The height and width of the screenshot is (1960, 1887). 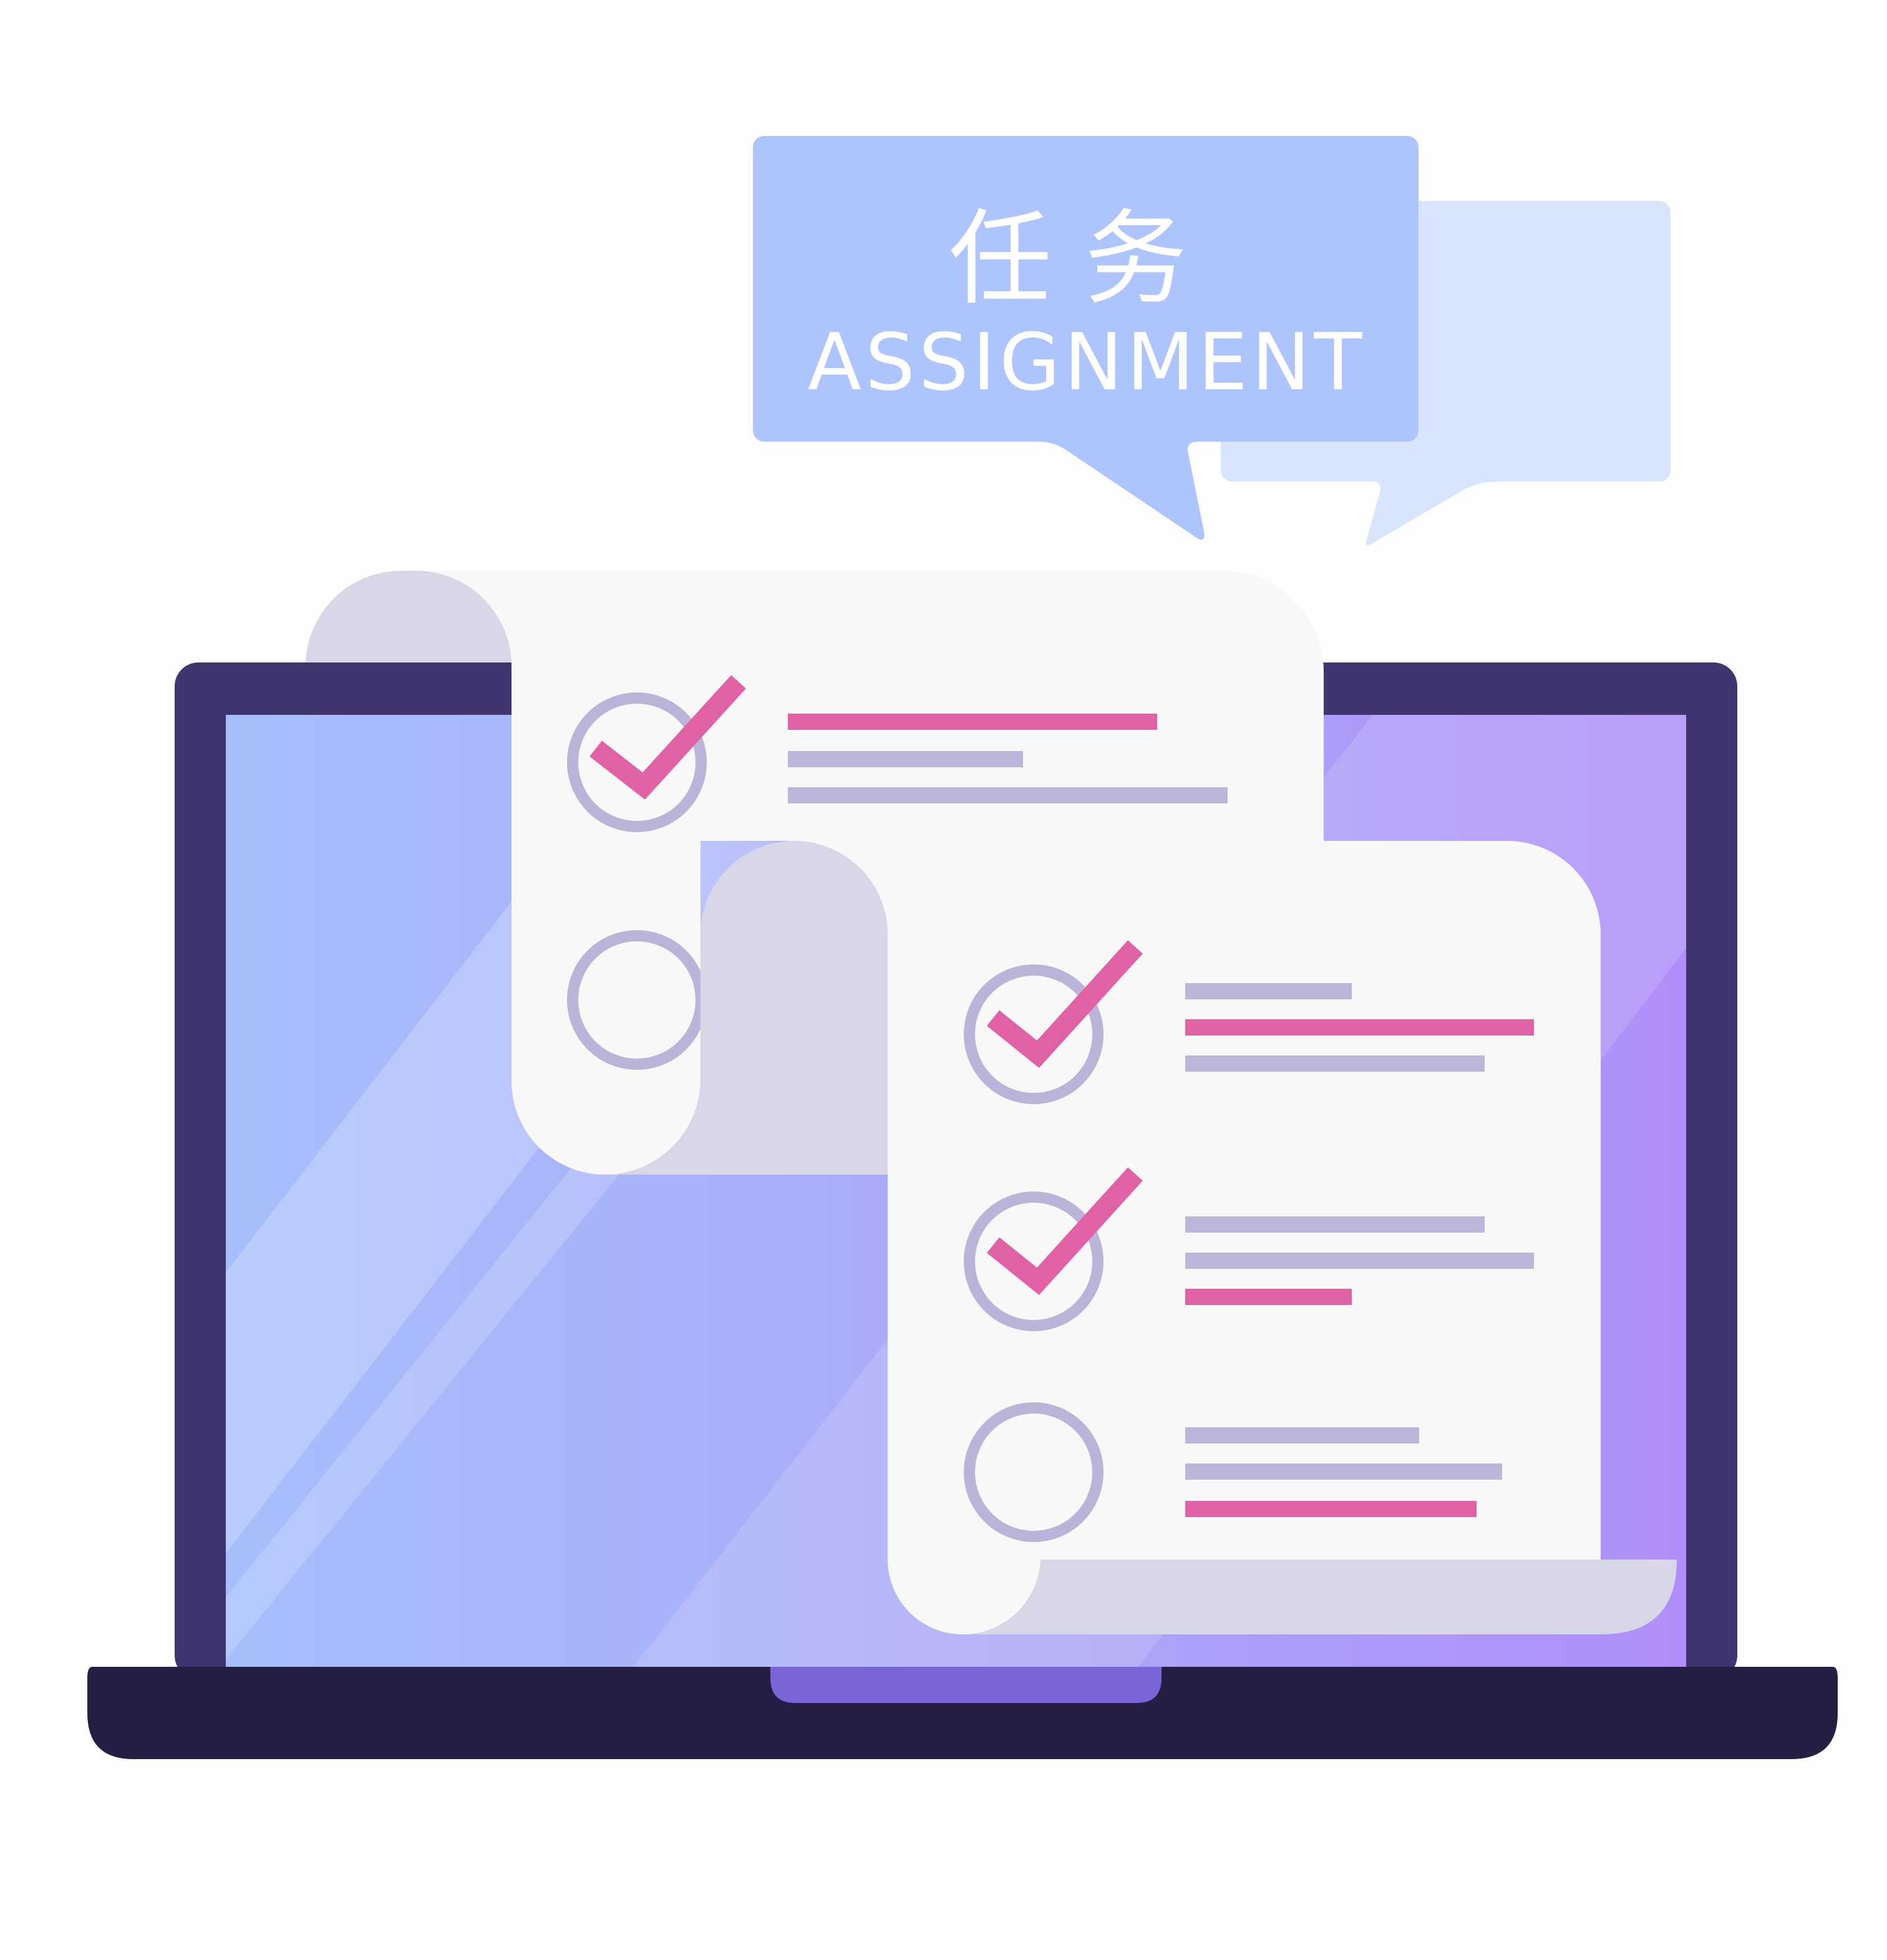 What do you see at coordinates (1068, 259) in the screenshot?
I see `bubble-title-cn: 任 务` at bounding box center [1068, 259].